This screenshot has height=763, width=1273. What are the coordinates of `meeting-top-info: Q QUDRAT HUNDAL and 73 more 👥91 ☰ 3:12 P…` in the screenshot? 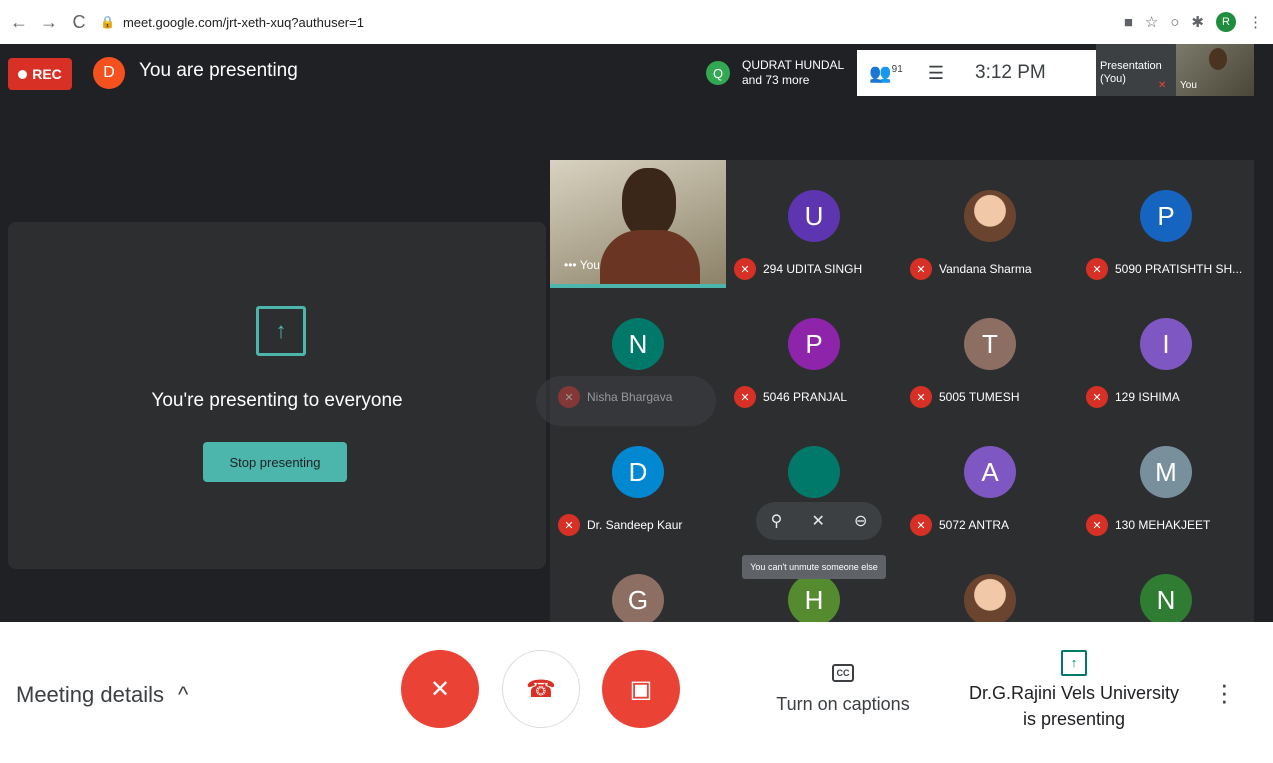 It's located at (898, 73).